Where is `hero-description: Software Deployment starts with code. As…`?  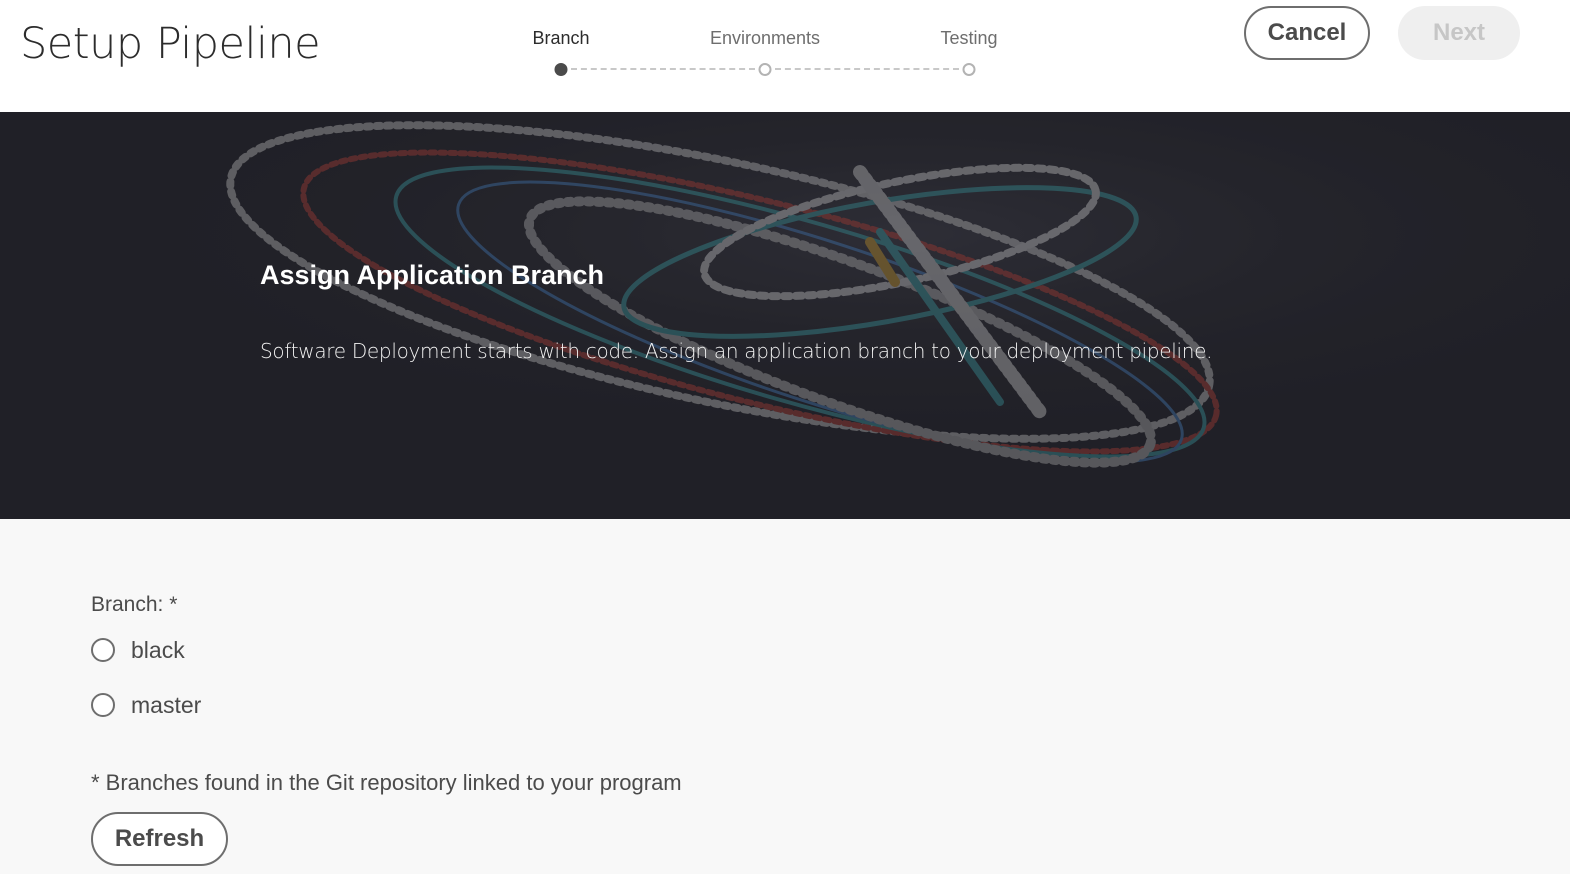
hero-description: Software Deployment starts with code. As… is located at coordinates (736, 351).